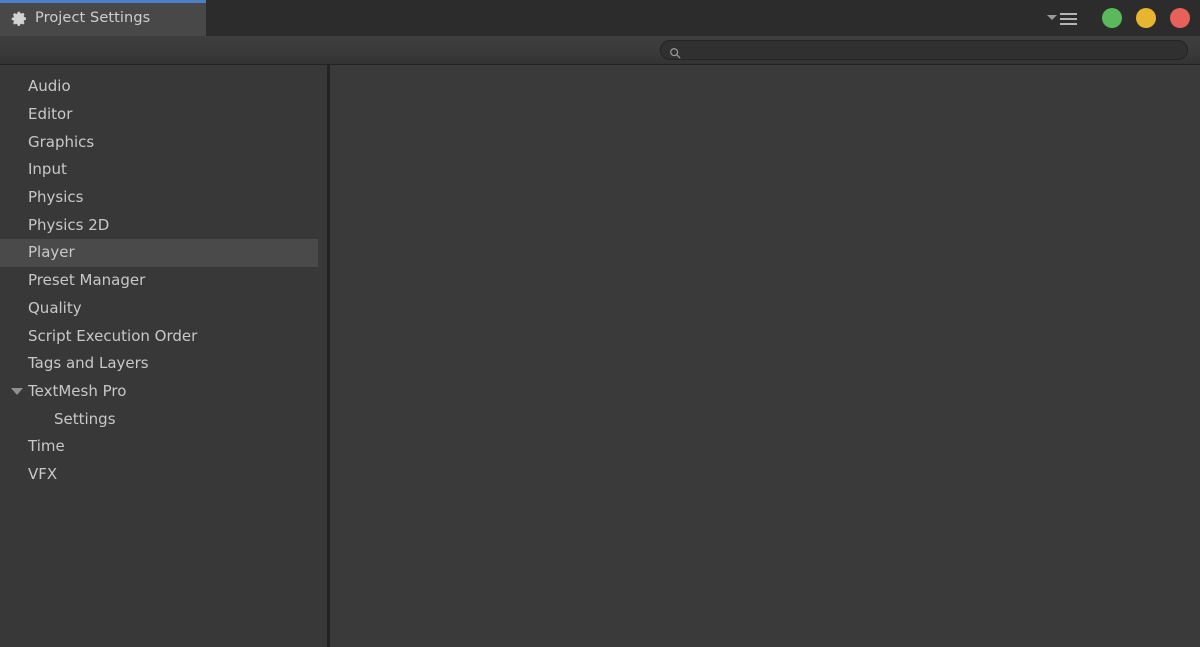 The height and width of the screenshot is (647, 1200). Describe the element at coordinates (159, 87) in the screenshot. I see `sidebar-item-audio: Audio` at that location.